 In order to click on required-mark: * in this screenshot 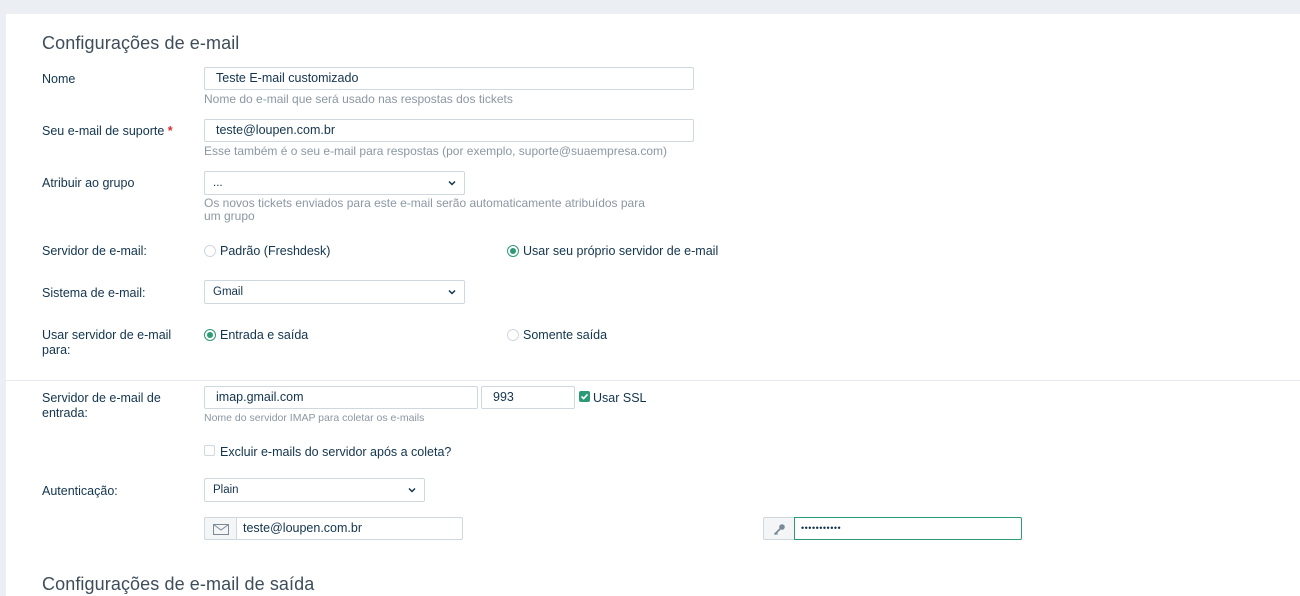, I will do `click(170, 131)`.